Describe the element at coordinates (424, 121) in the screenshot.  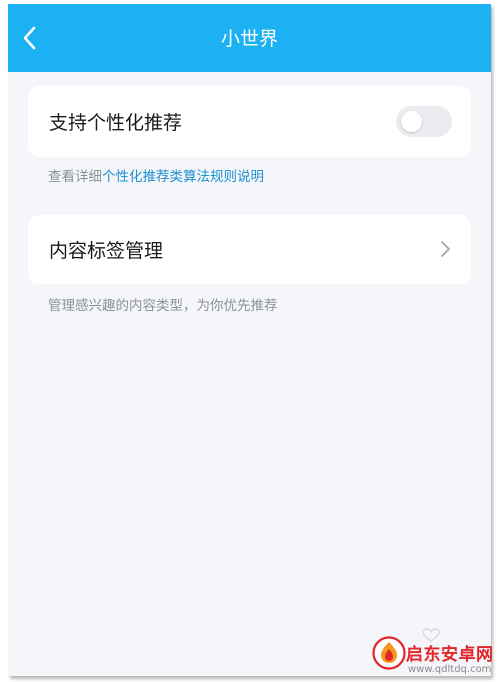
I see `personalized-recommendation-toggle` at that location.